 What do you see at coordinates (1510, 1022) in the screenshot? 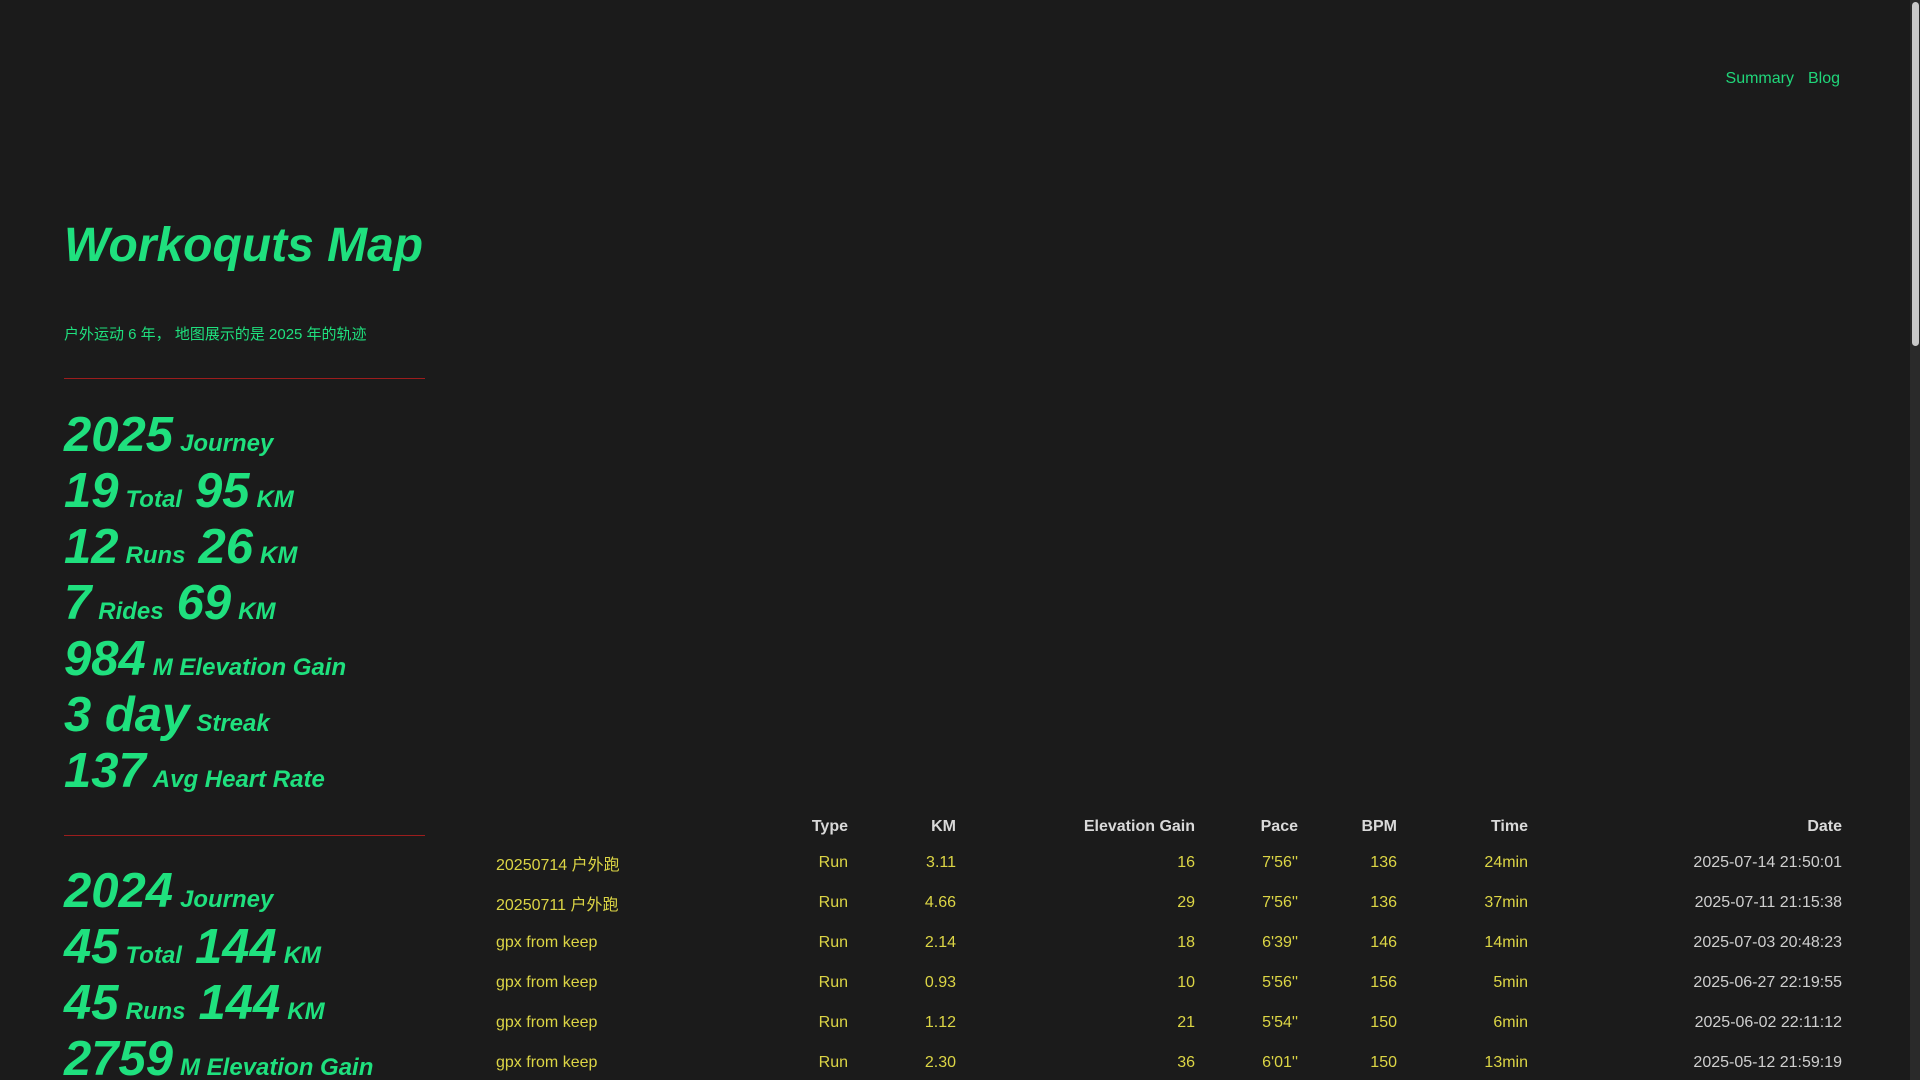
I see `cell-time: 6min` at bounding box center [1510, 1022].